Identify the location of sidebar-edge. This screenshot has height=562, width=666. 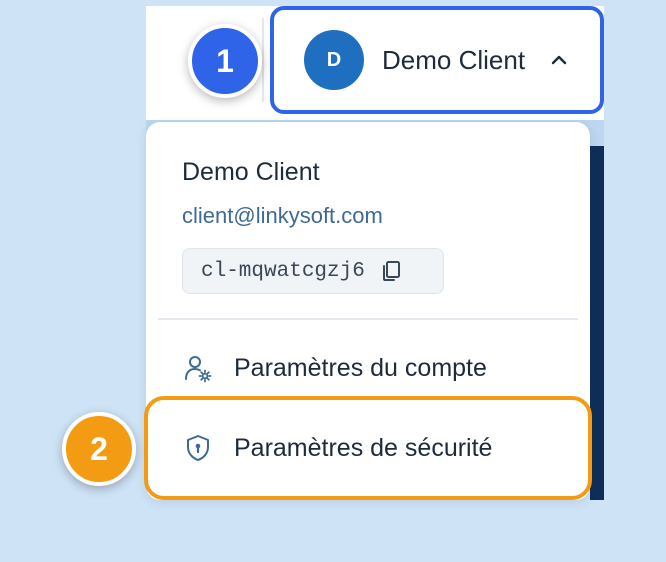
(597, 323).